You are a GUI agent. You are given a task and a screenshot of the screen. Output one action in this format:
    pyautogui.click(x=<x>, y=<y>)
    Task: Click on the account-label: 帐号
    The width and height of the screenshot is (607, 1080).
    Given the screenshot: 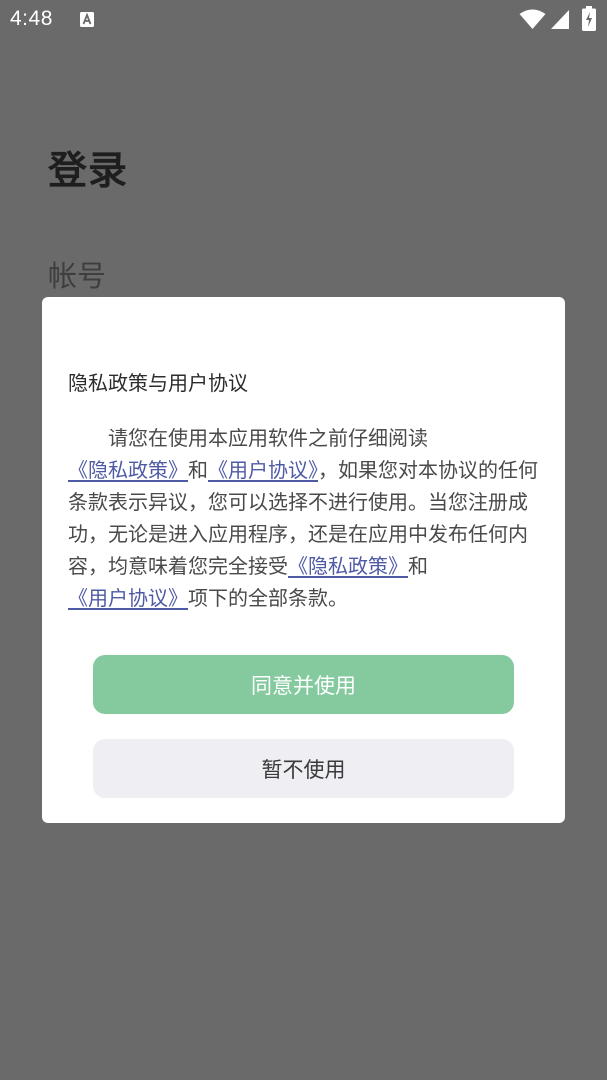 What is the action you would take?
    pyautogui.click(x=77, y=276)
    